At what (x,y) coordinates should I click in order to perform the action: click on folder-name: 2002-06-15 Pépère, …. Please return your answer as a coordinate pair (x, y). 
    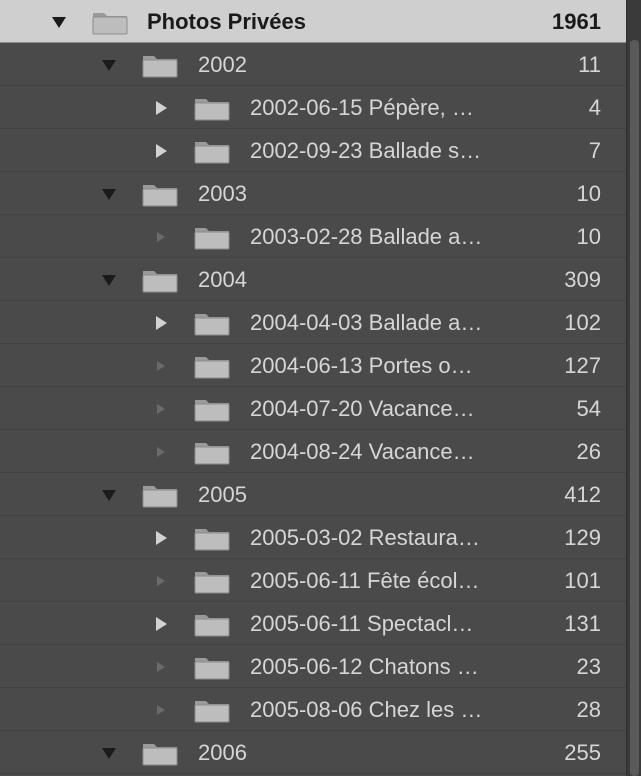
    Looking at the image, I should click on (362, 107).